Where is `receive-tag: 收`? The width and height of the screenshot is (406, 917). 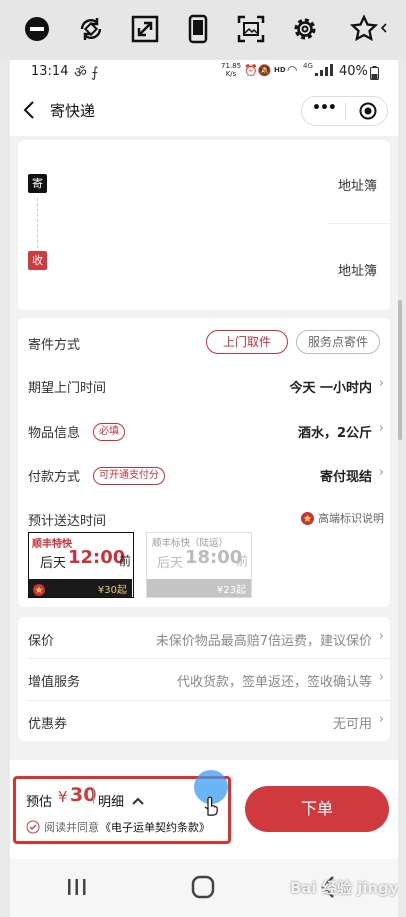
receive-tag: 收 is located at coordinates (37, 260).